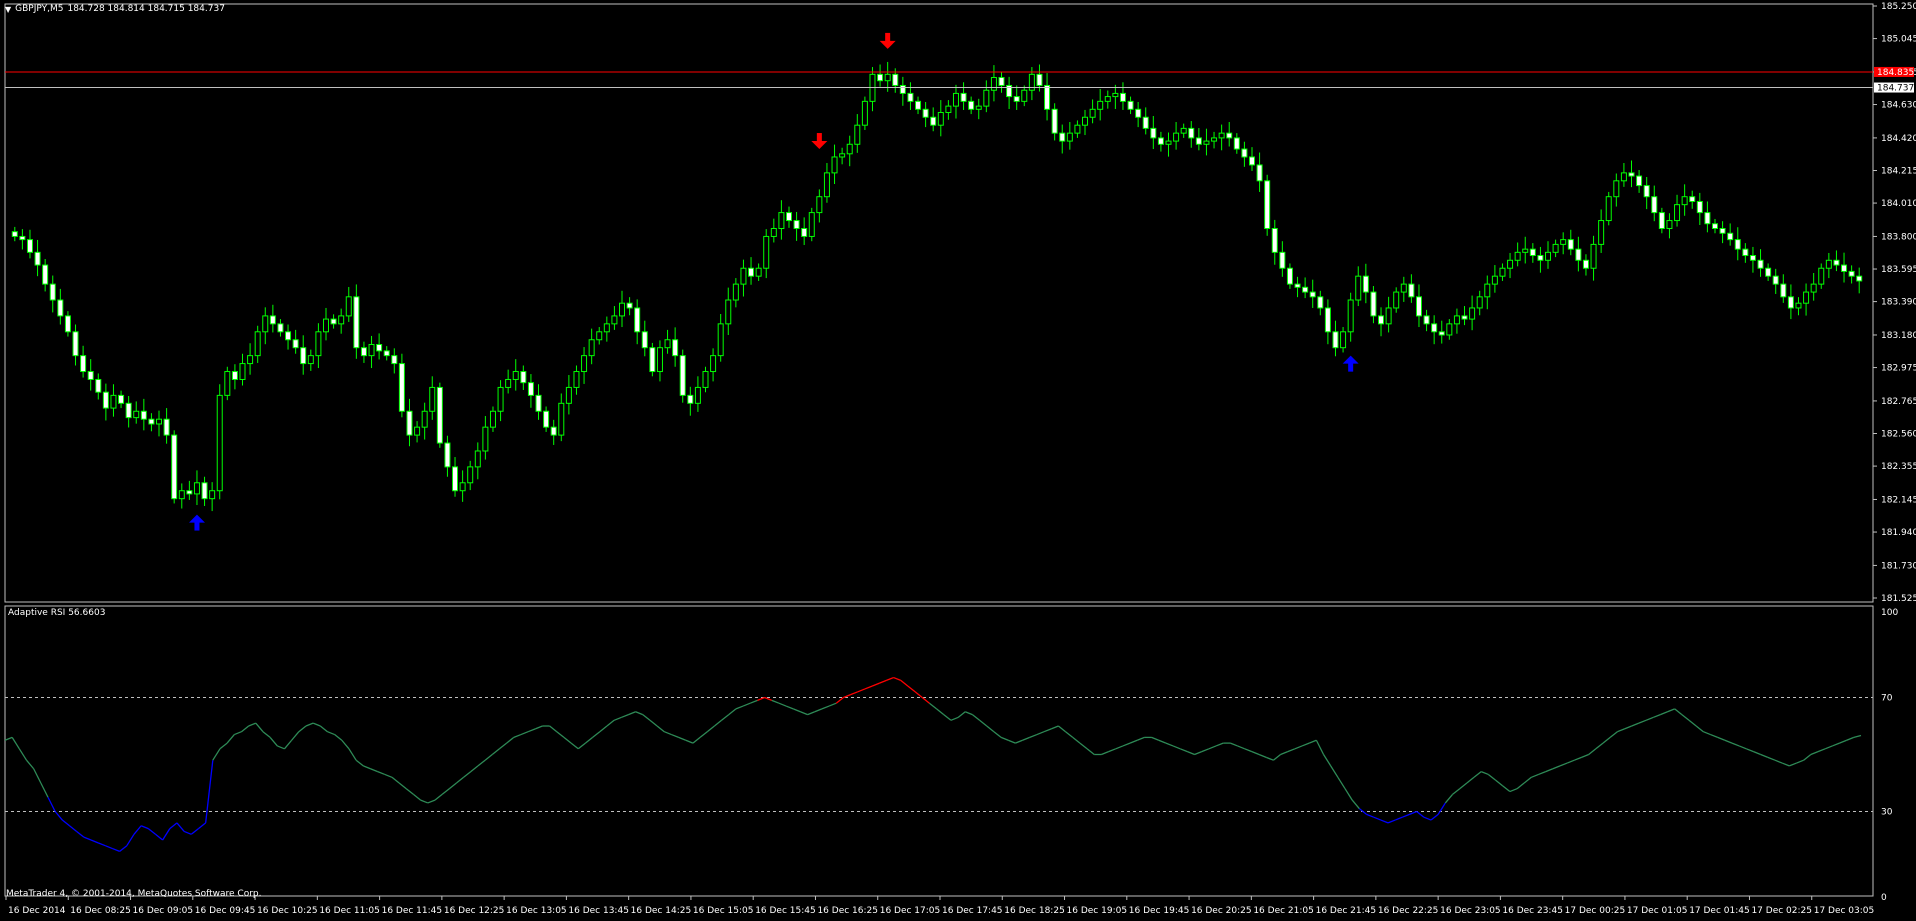  What do you see at coordinates (1844, 911) in the screenshot?
I see `time-tick-label: 17 Dec 03:05` at bounding box center [1844, 911].